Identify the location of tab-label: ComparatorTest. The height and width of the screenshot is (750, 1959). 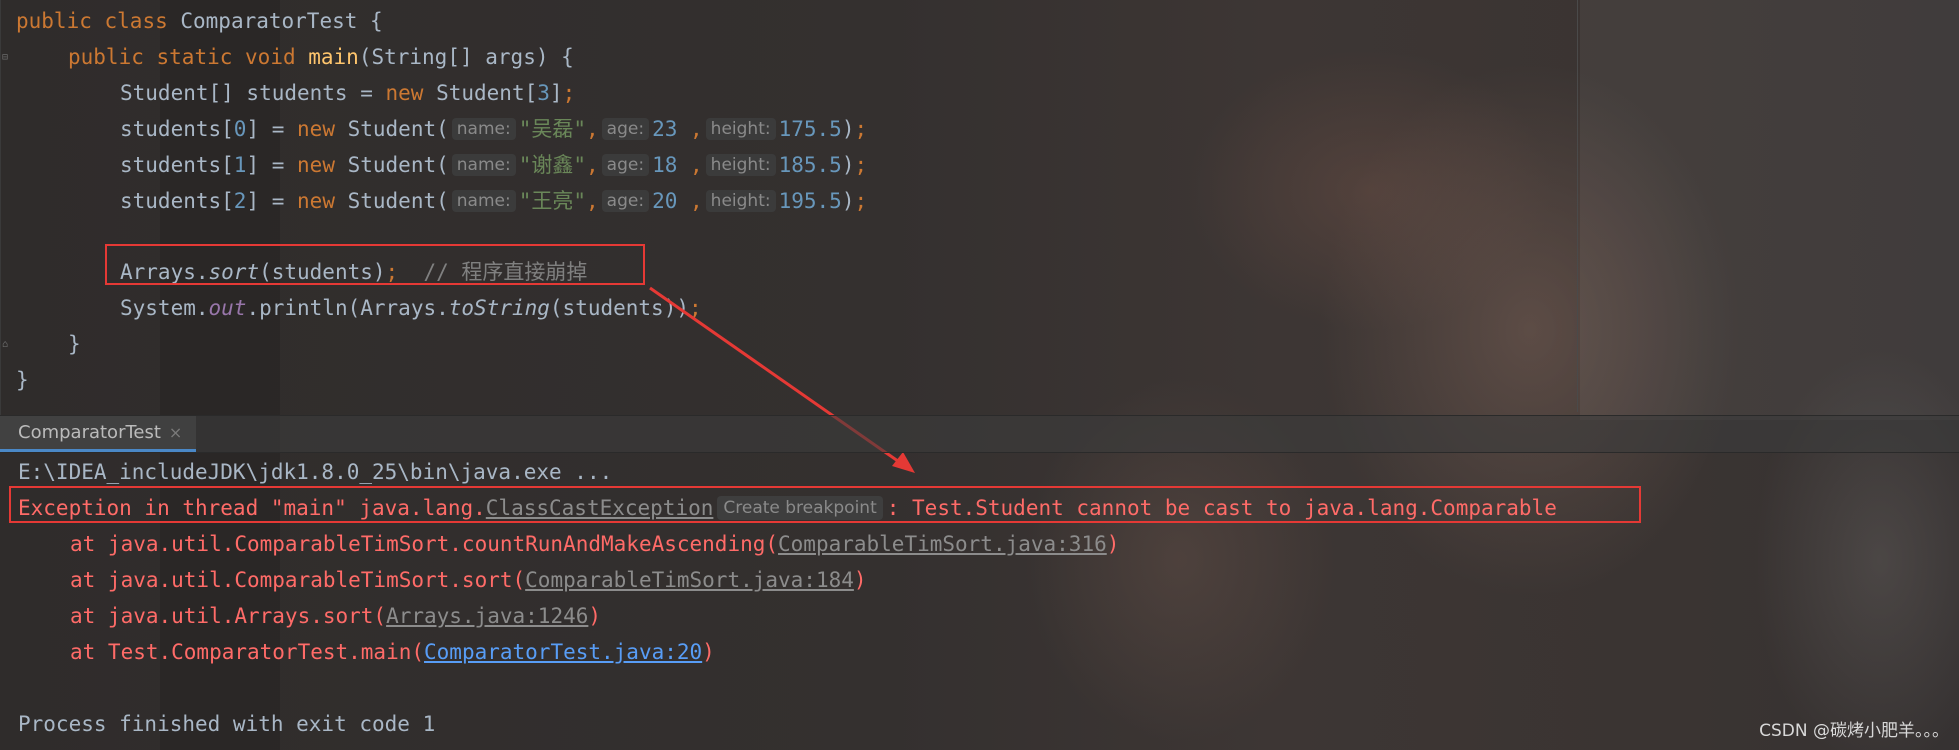
(89, 432).